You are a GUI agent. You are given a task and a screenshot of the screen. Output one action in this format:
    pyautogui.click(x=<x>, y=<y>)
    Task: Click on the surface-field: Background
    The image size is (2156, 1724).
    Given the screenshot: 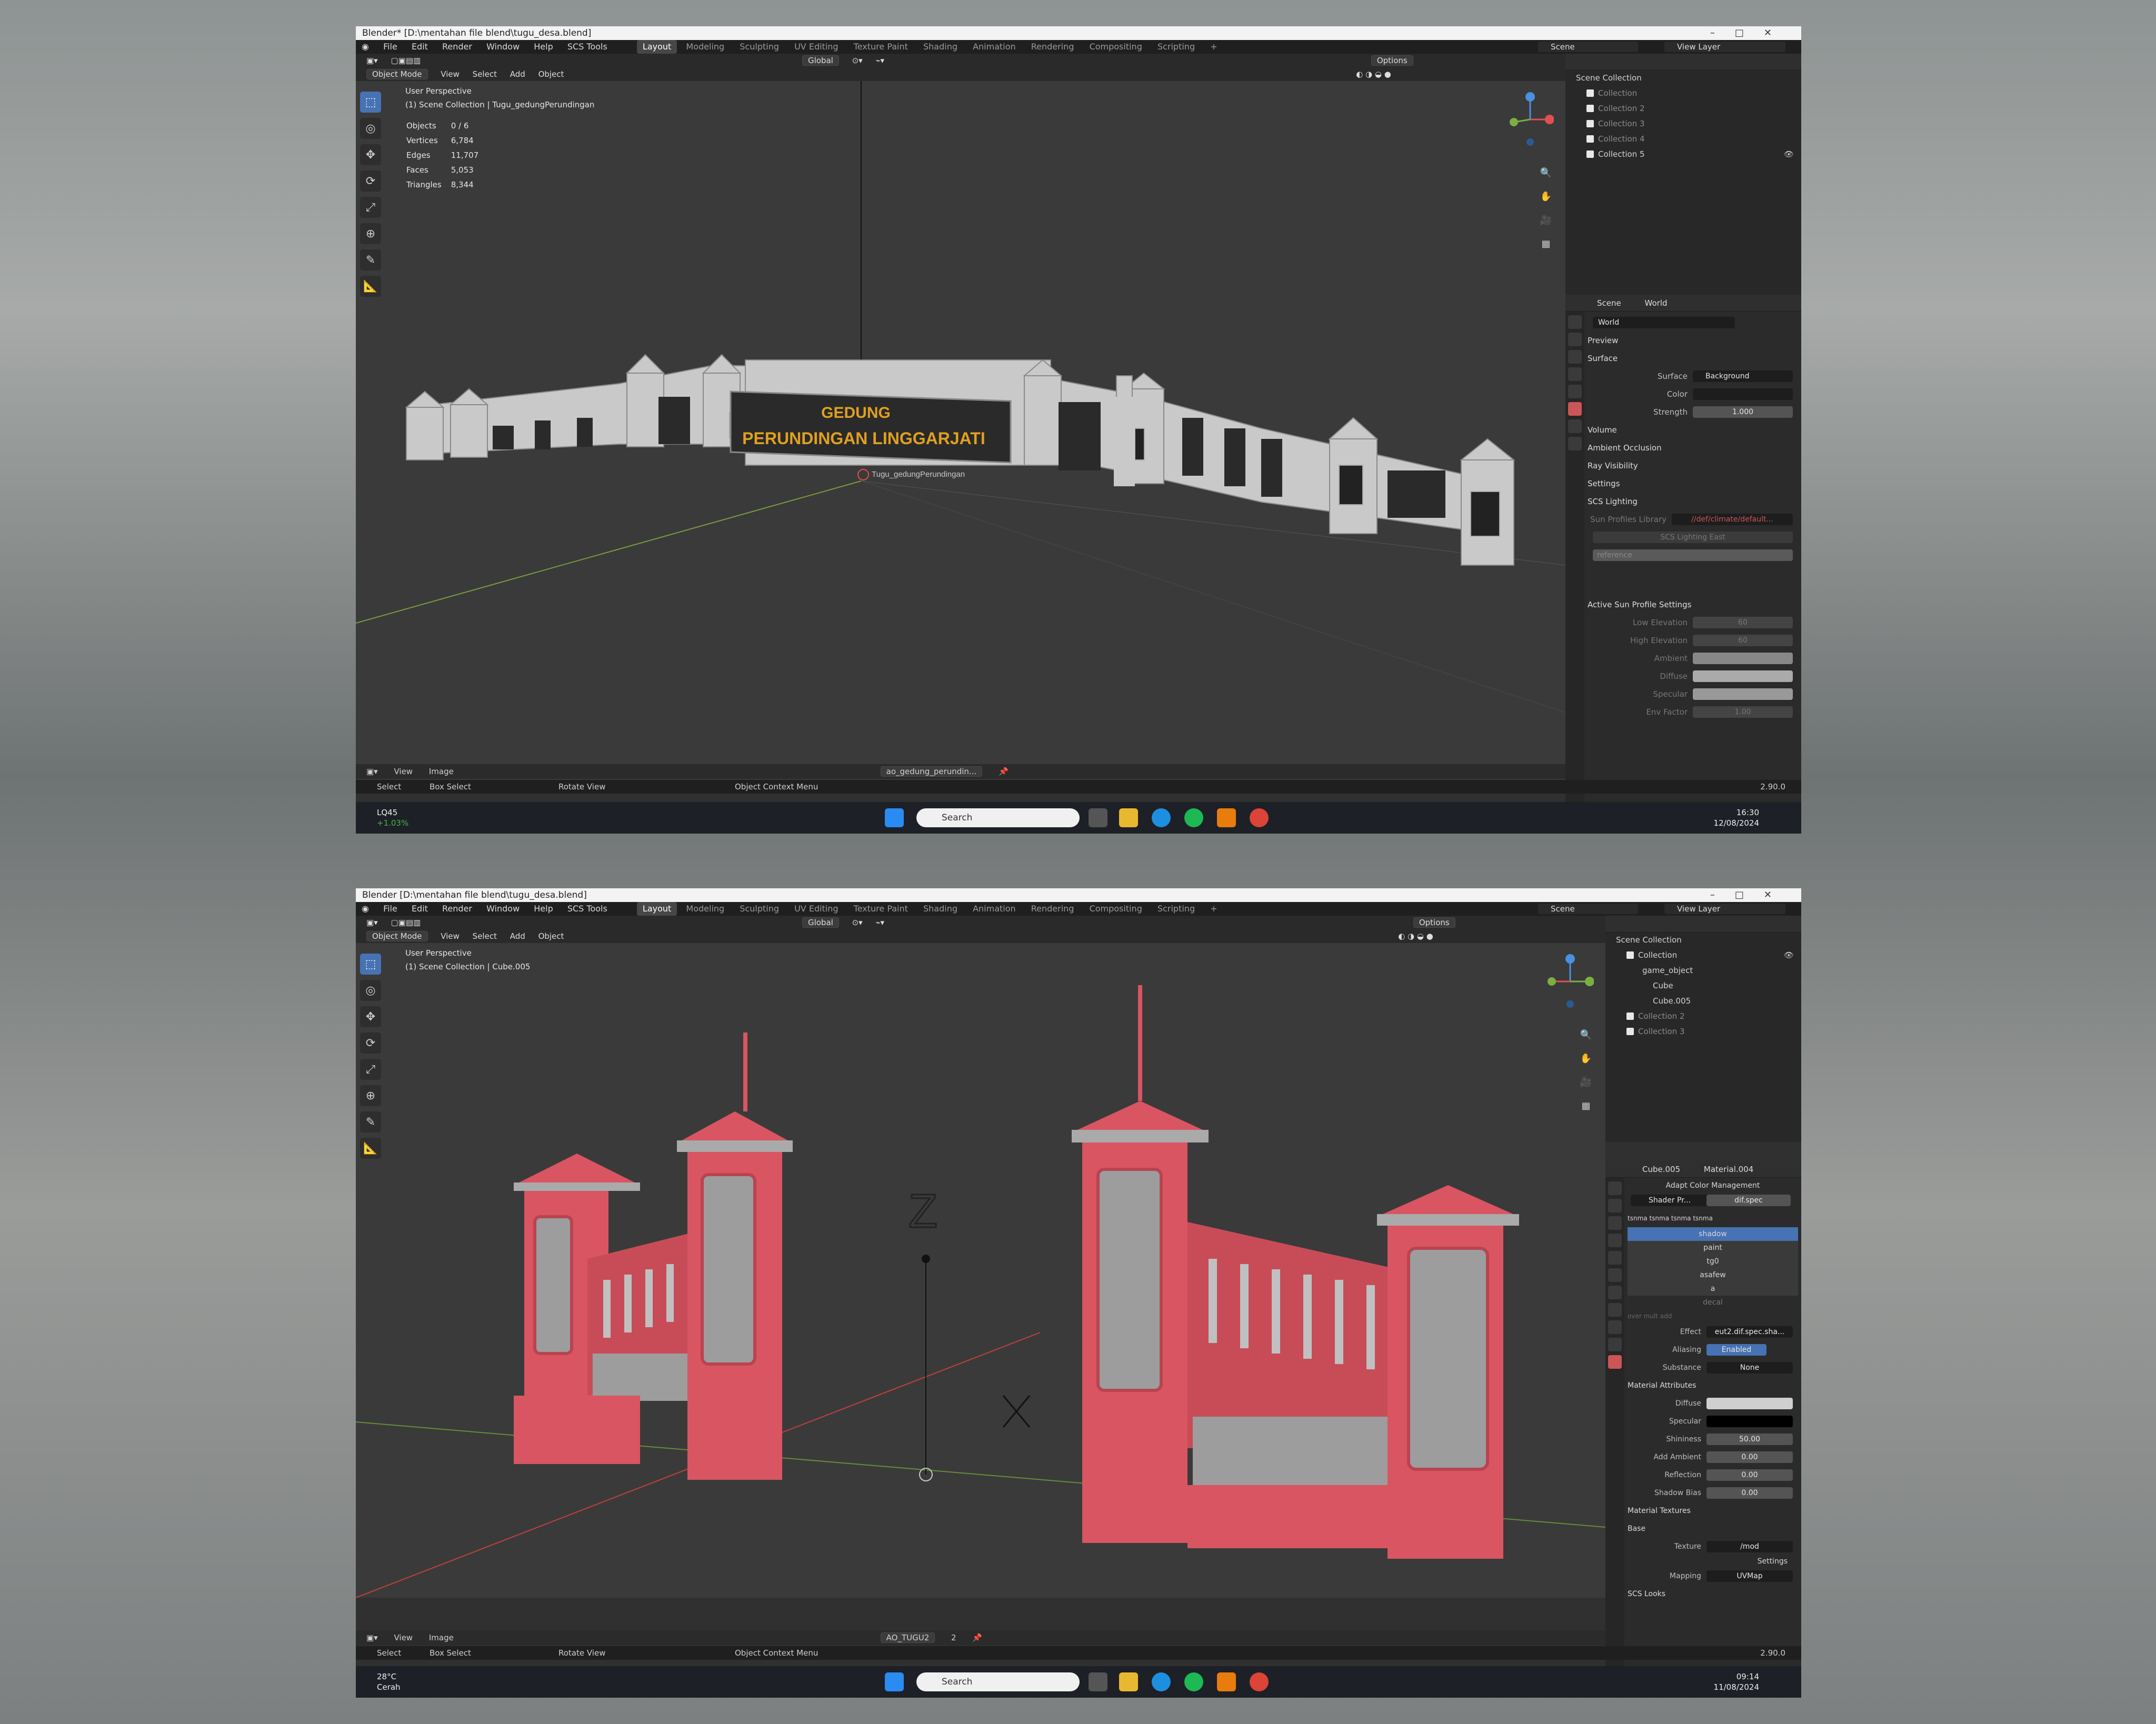 What is the action you would take?
    pyautogui.click(x=1743, y=376)
    